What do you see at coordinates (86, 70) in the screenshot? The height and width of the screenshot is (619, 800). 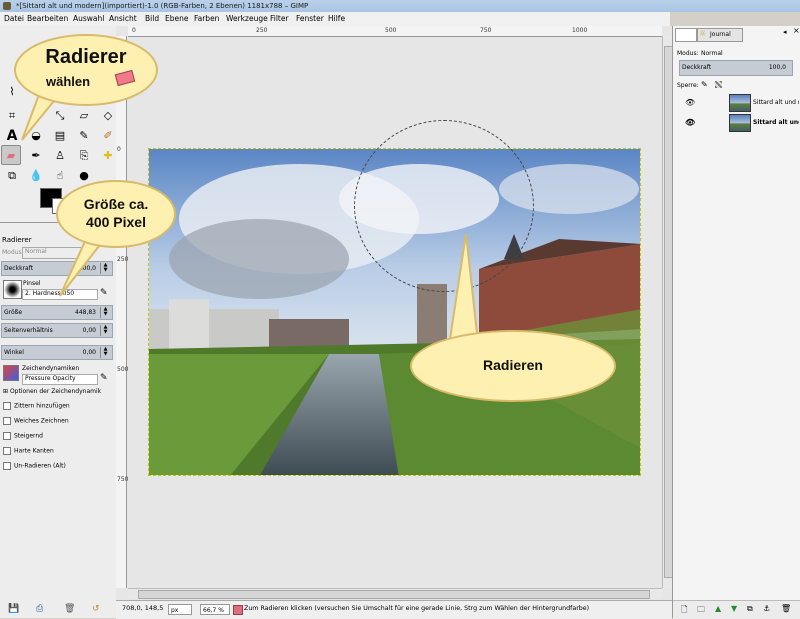 I see `callout-radierer-waehlen: Radierer wählen` at bounding box center [86, 70].